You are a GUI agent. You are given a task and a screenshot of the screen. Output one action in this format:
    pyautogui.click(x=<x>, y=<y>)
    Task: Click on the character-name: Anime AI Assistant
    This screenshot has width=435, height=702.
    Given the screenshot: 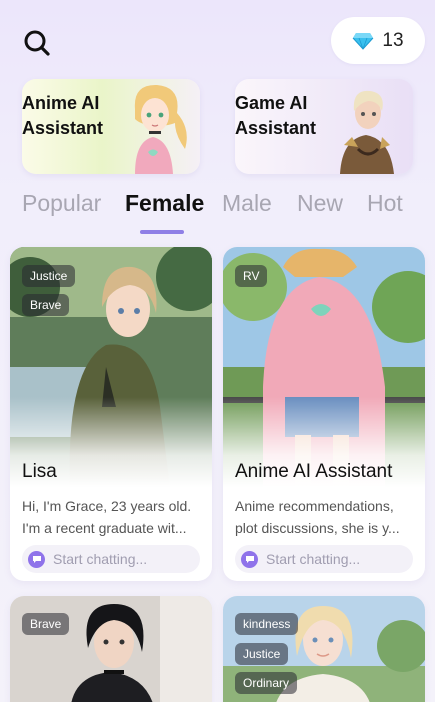 What is the action you would take?
    pyautogui.click(x=314, y=471)
    